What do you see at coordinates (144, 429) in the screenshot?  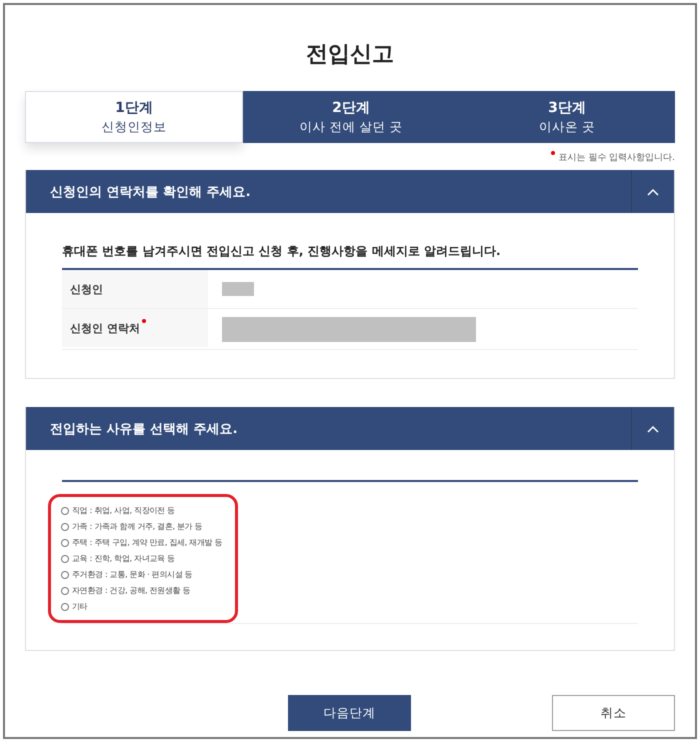 I see `section-title: 전입하는 사유를 선택해 주세요.` at bounding box center [144, 429].